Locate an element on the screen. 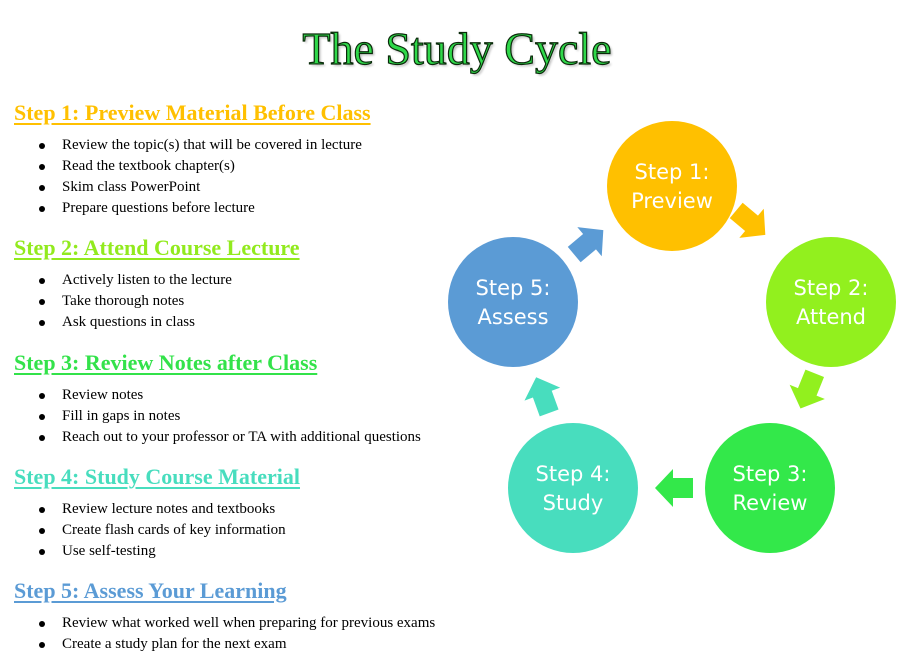  cycle-label: Step 4: is located at coordinates (573, 474).